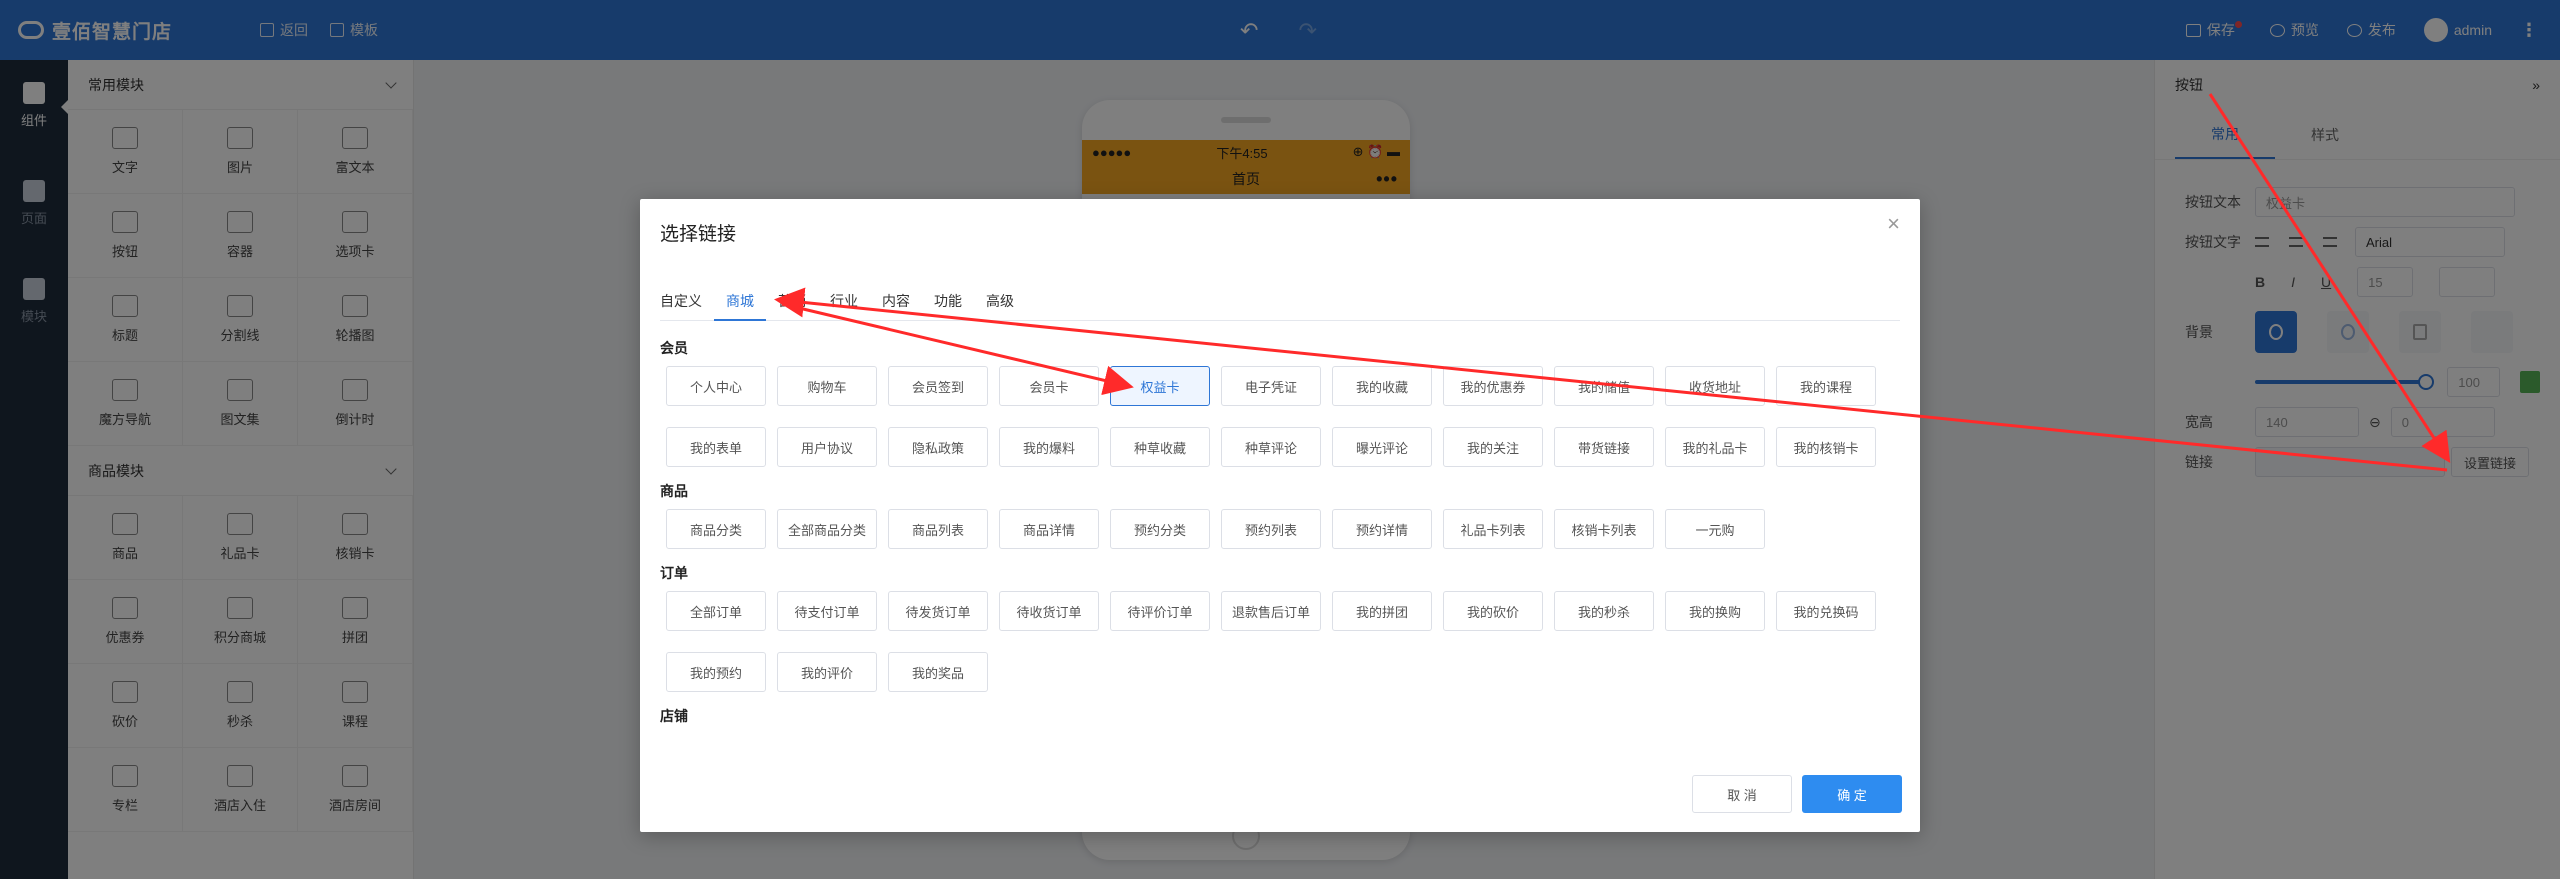 Image resolution: width=2560 pixels, height=879 pixels. What do you see at coordinates (1893, 224) in the screenshot?
I see `close-icon: ×` at bounding box center [1893, 224].